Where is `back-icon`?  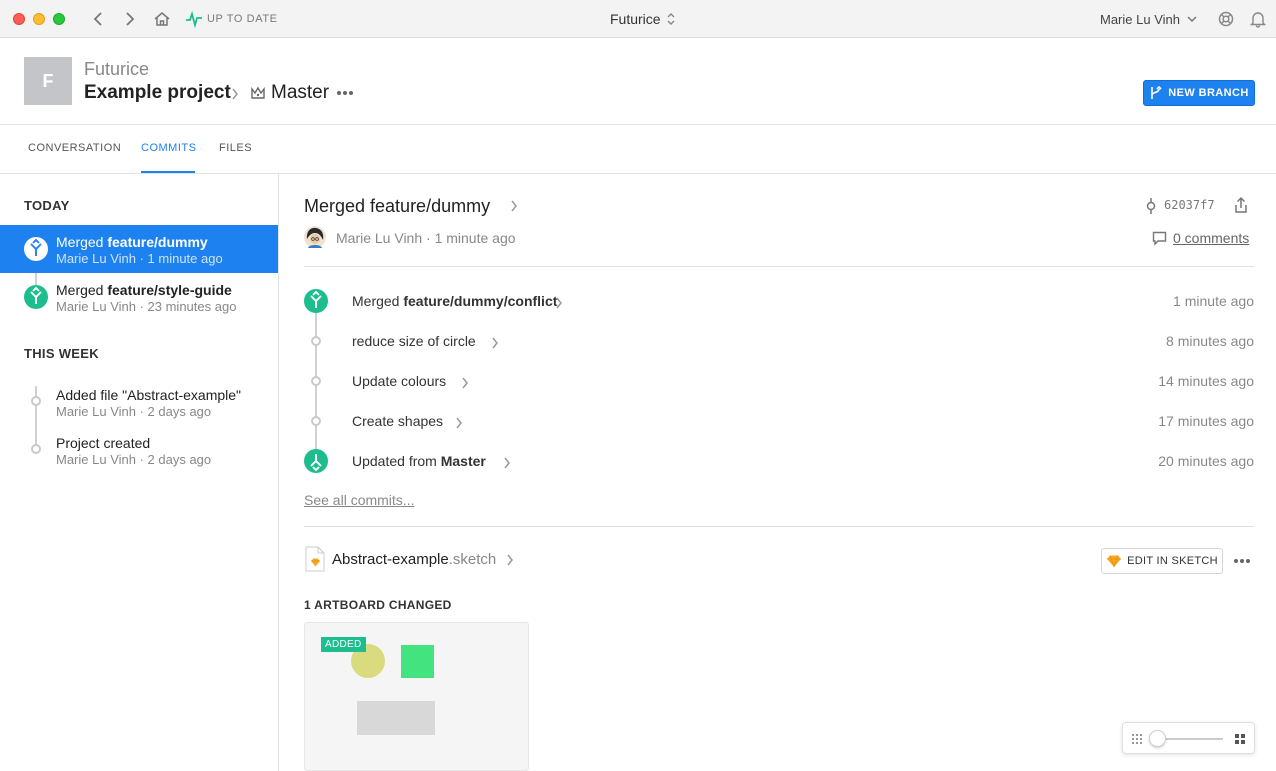 back-icon is located at coordinates (99, 19).